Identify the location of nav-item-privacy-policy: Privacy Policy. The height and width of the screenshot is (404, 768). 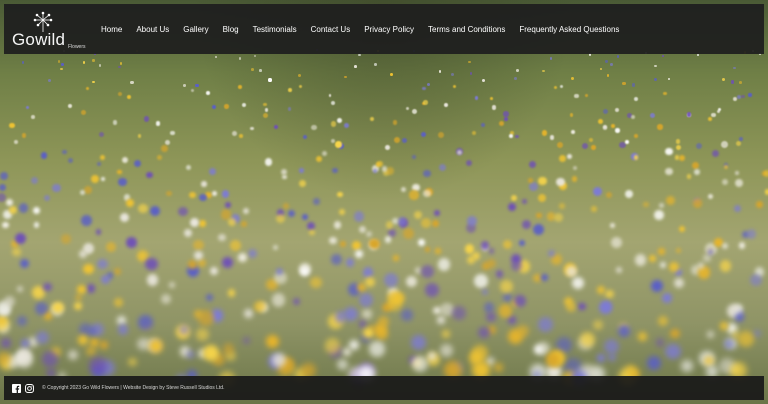
(389, 29).